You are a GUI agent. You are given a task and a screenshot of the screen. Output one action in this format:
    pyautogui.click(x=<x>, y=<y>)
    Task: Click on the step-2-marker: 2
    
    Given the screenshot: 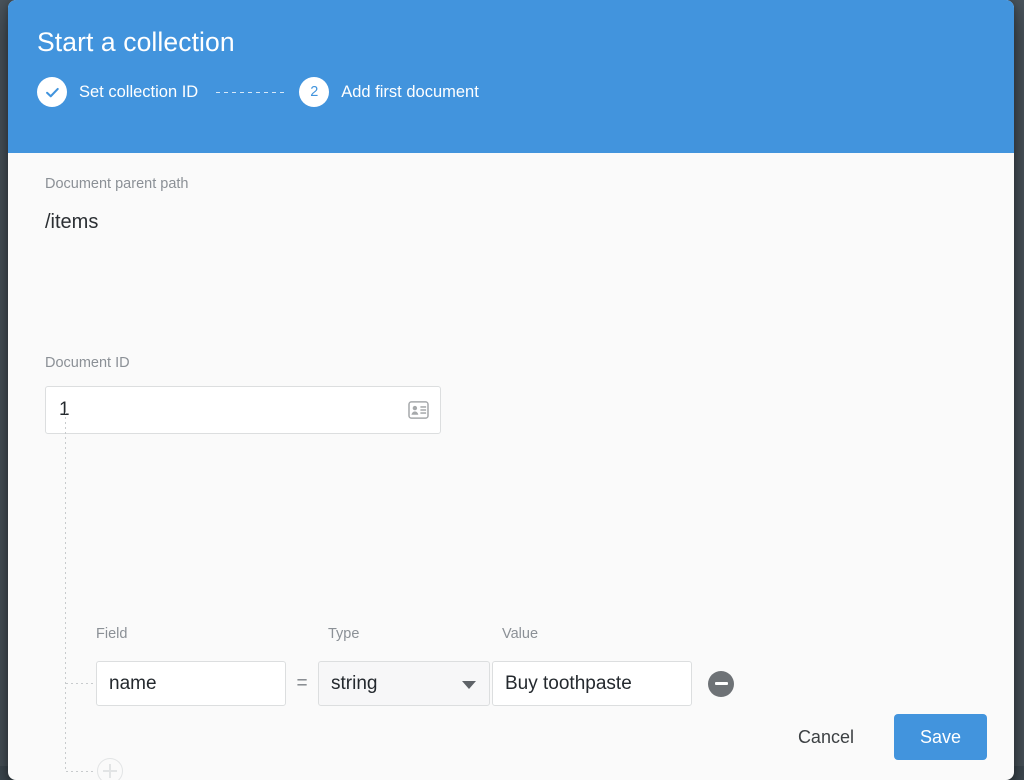 What is the action you would take?
    pyautogui.click(x=314, y=92)
    